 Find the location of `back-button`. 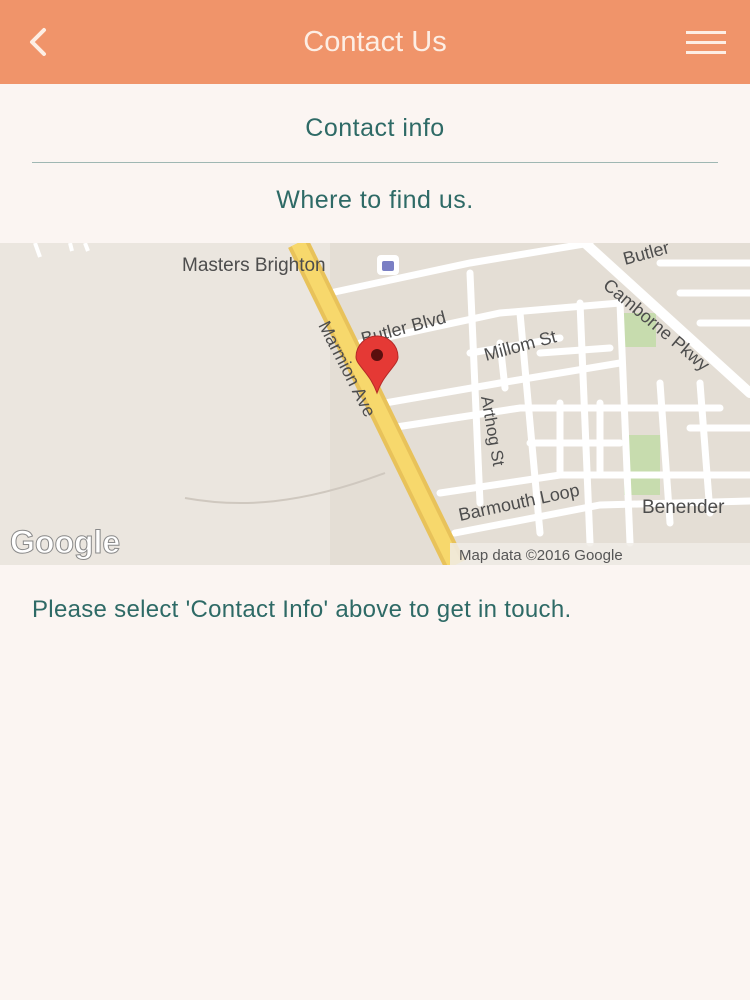

back-button is located at coordinates (40, 42).